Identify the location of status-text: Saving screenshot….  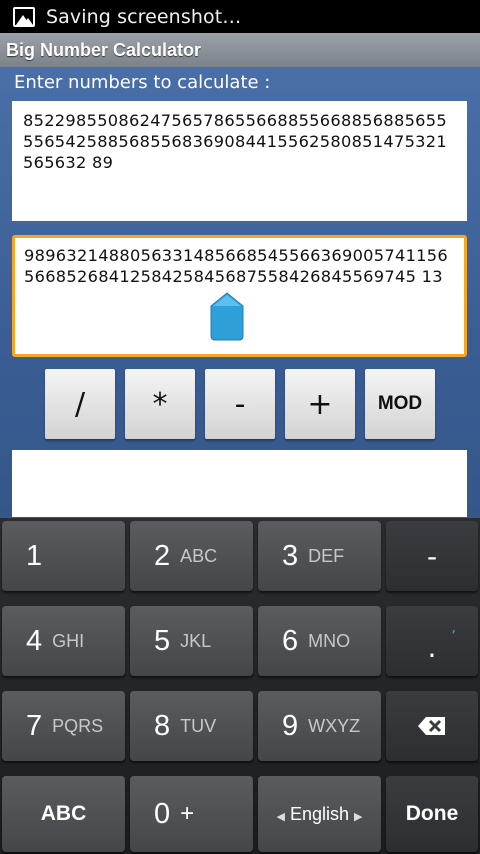
(144, 16).